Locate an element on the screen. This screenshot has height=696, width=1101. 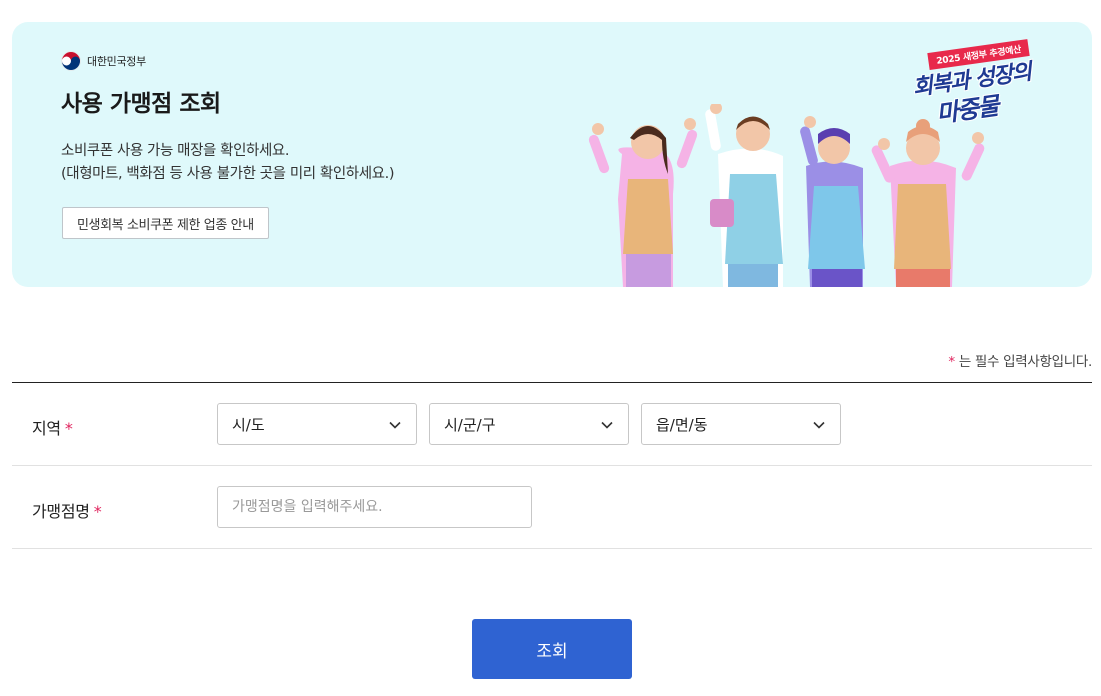
cheering-people-illustration is located at coordinates (786, 195).